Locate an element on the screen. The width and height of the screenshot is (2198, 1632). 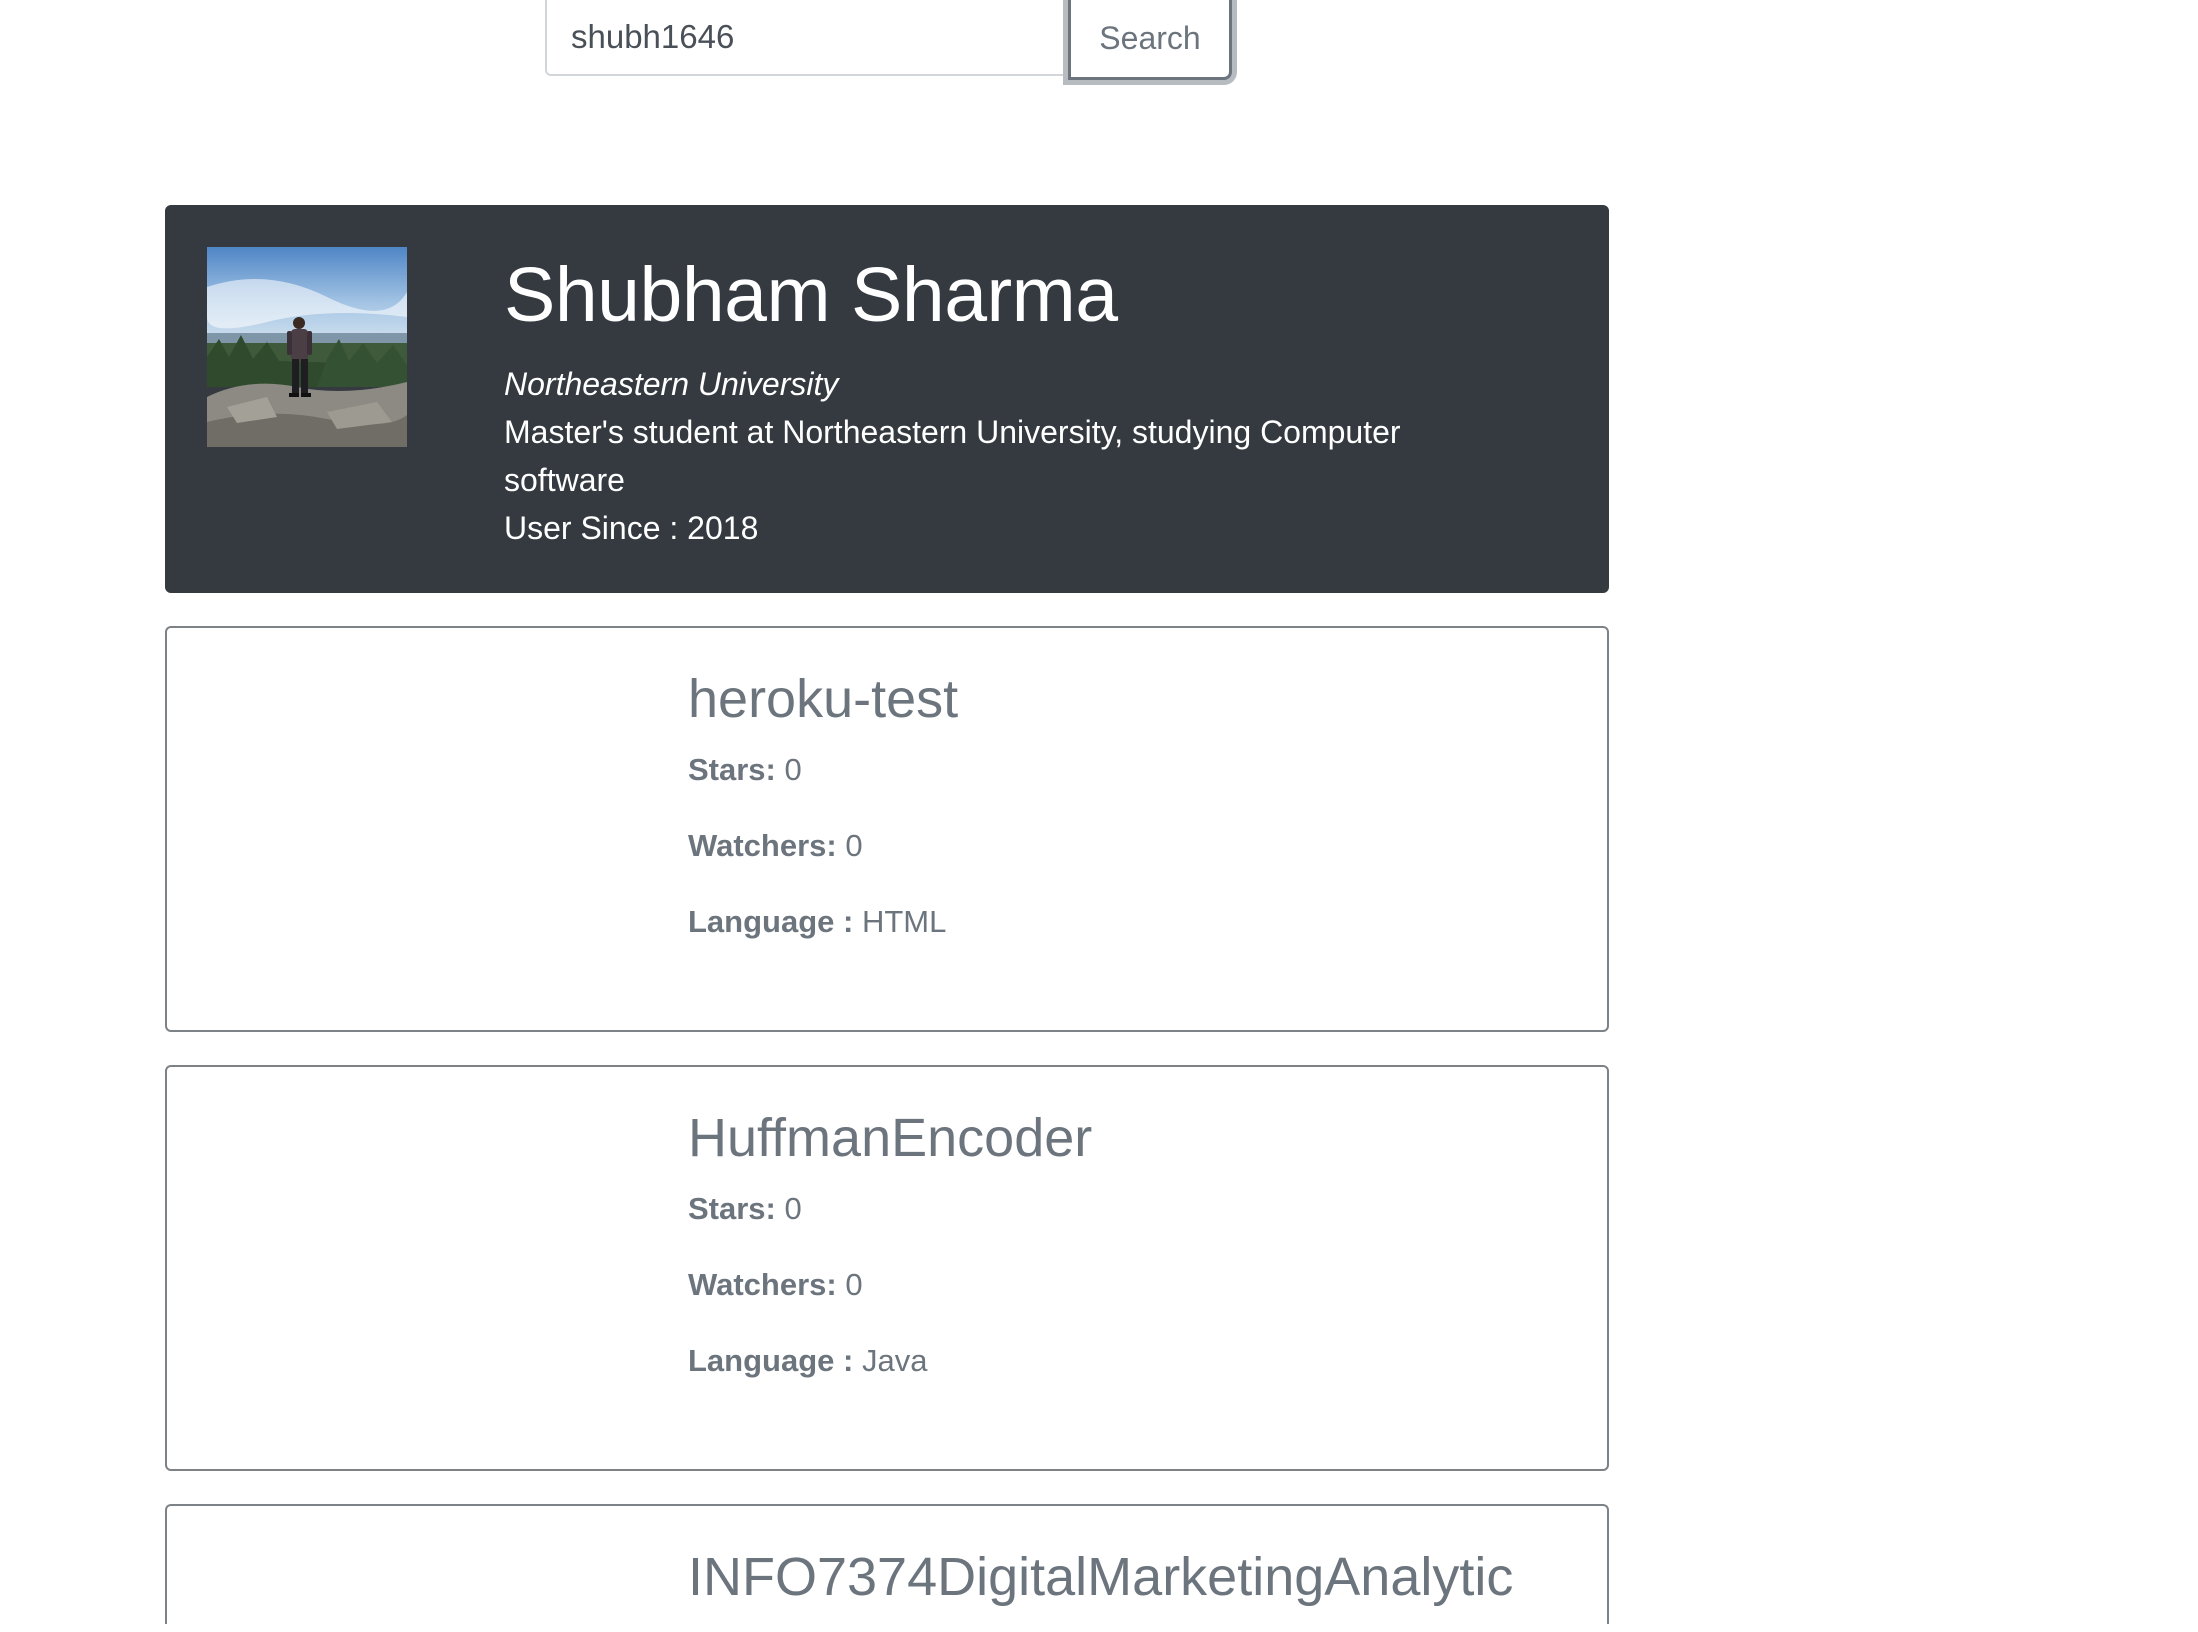
repo-card: INFO7374DigitalMarketingAnalytic is located at coordinates (887, 1564).